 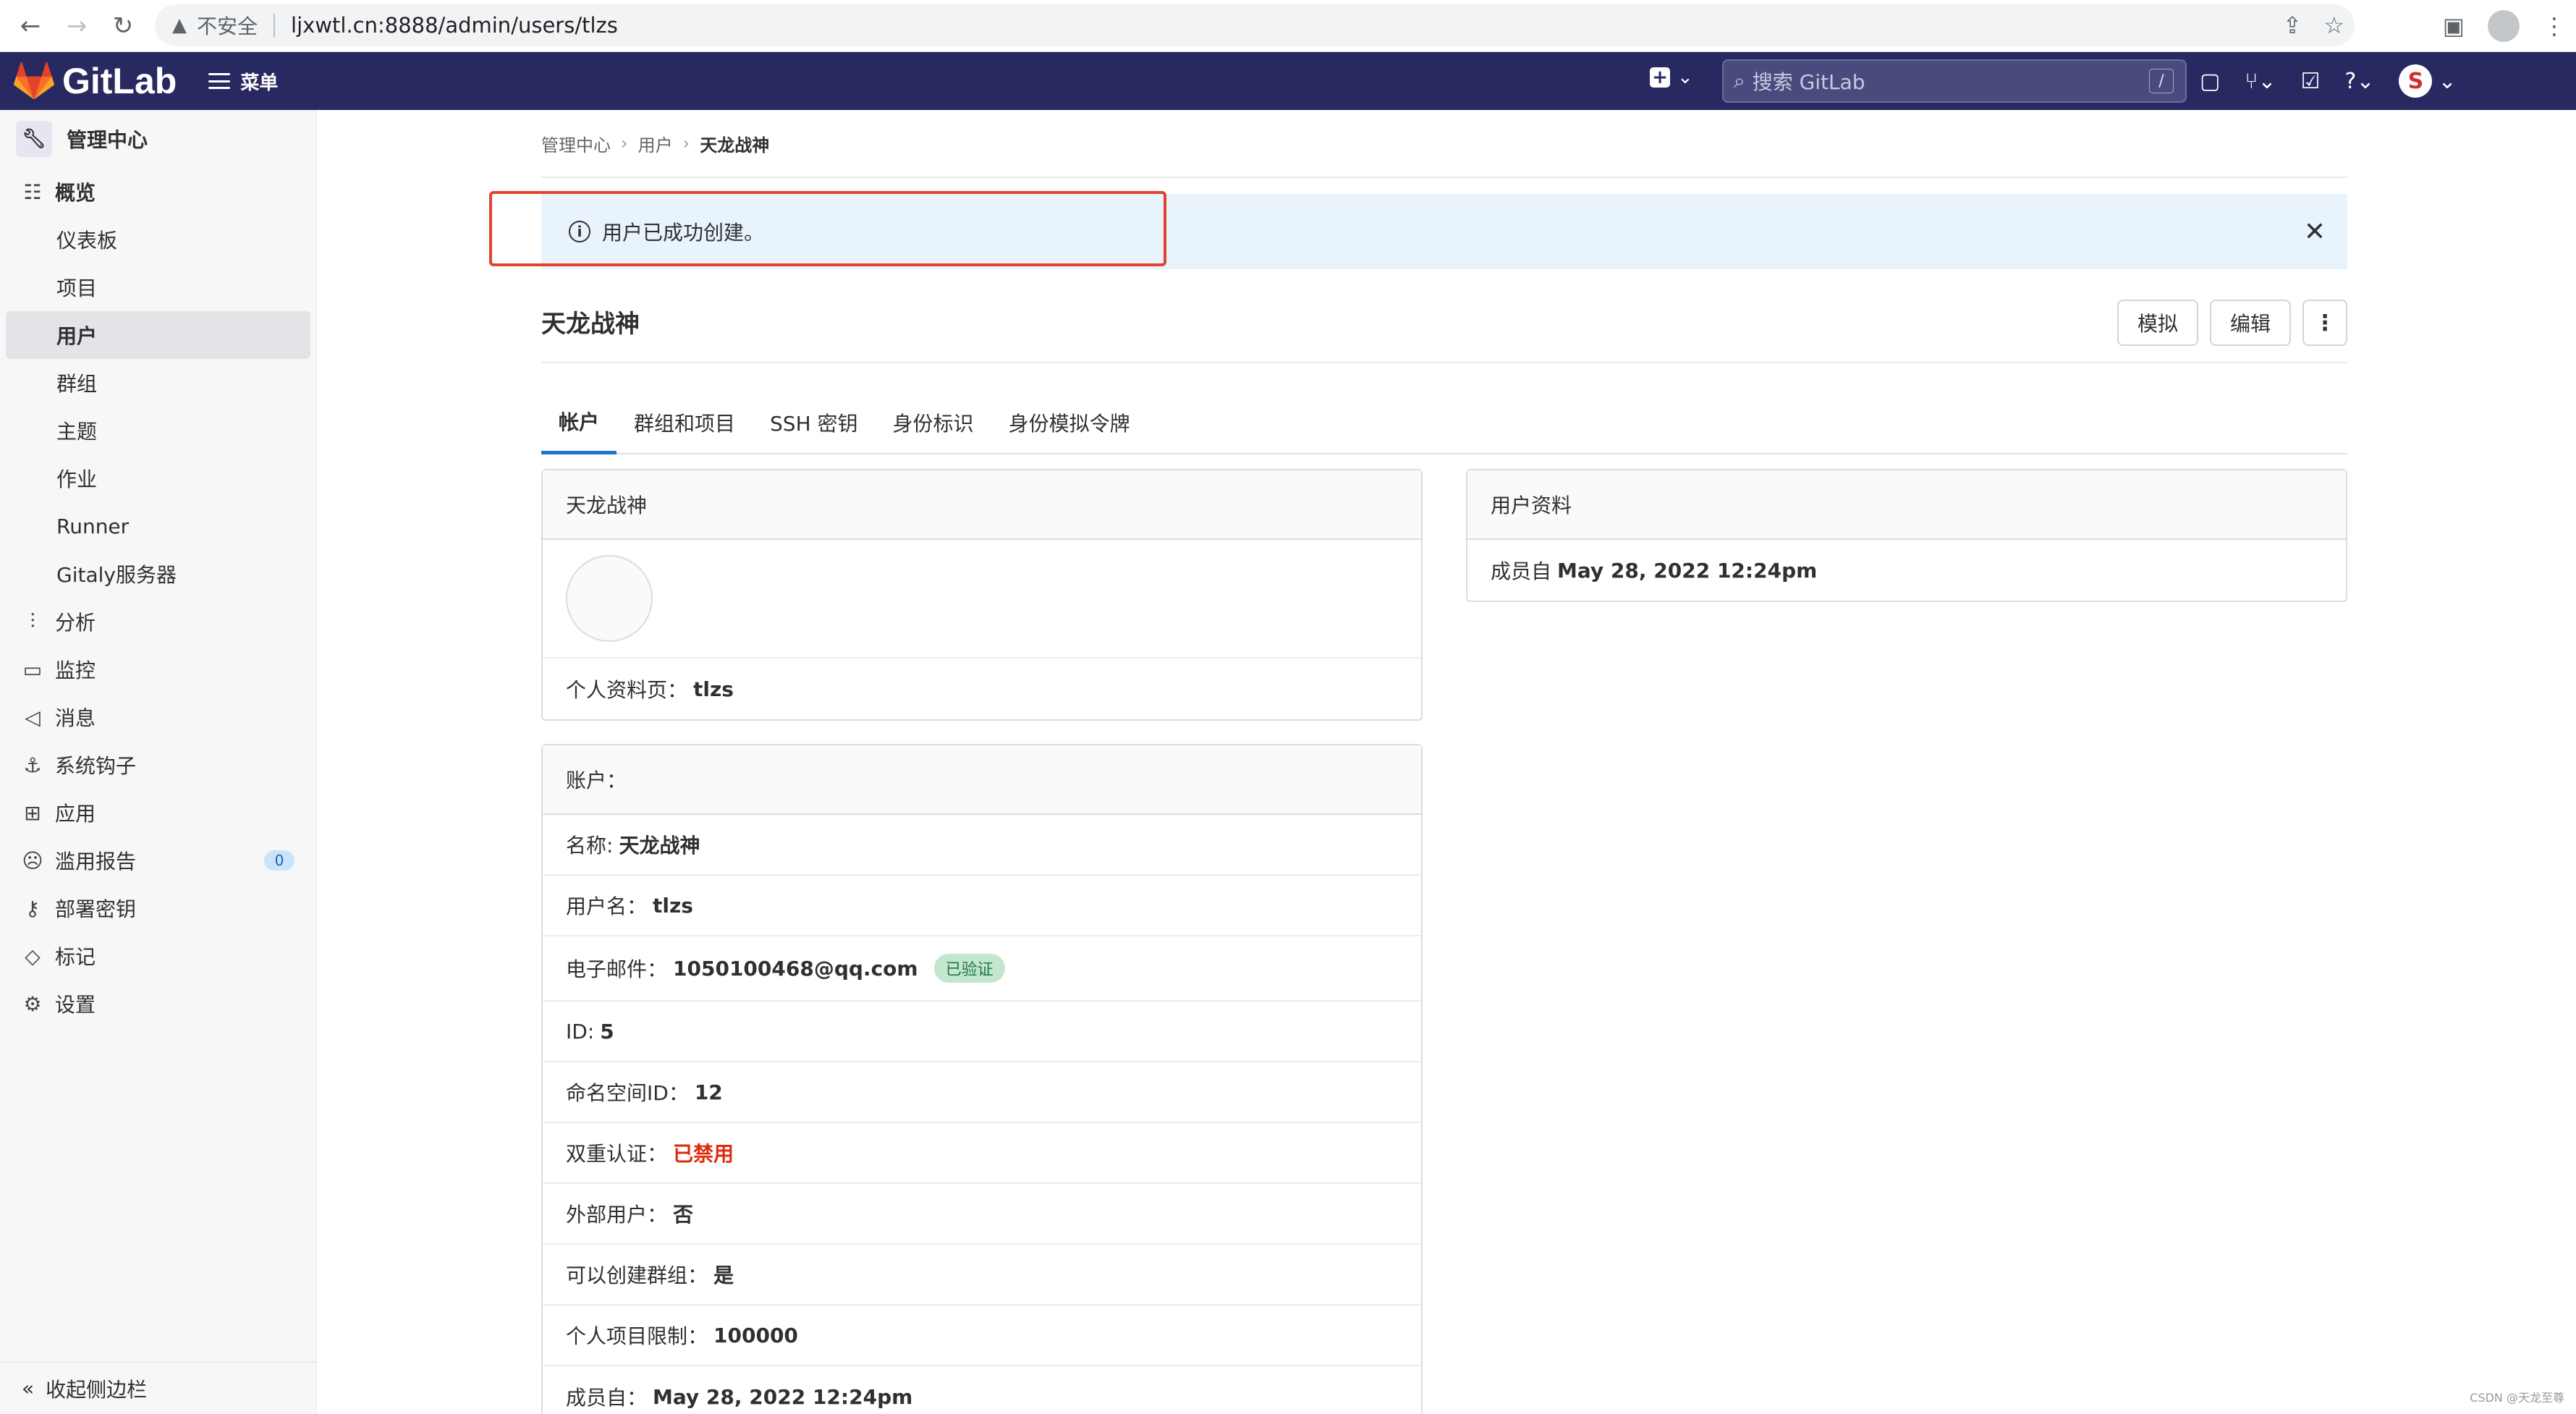 I want to click on menu-button: 菜单, so click(x=243, y=81).